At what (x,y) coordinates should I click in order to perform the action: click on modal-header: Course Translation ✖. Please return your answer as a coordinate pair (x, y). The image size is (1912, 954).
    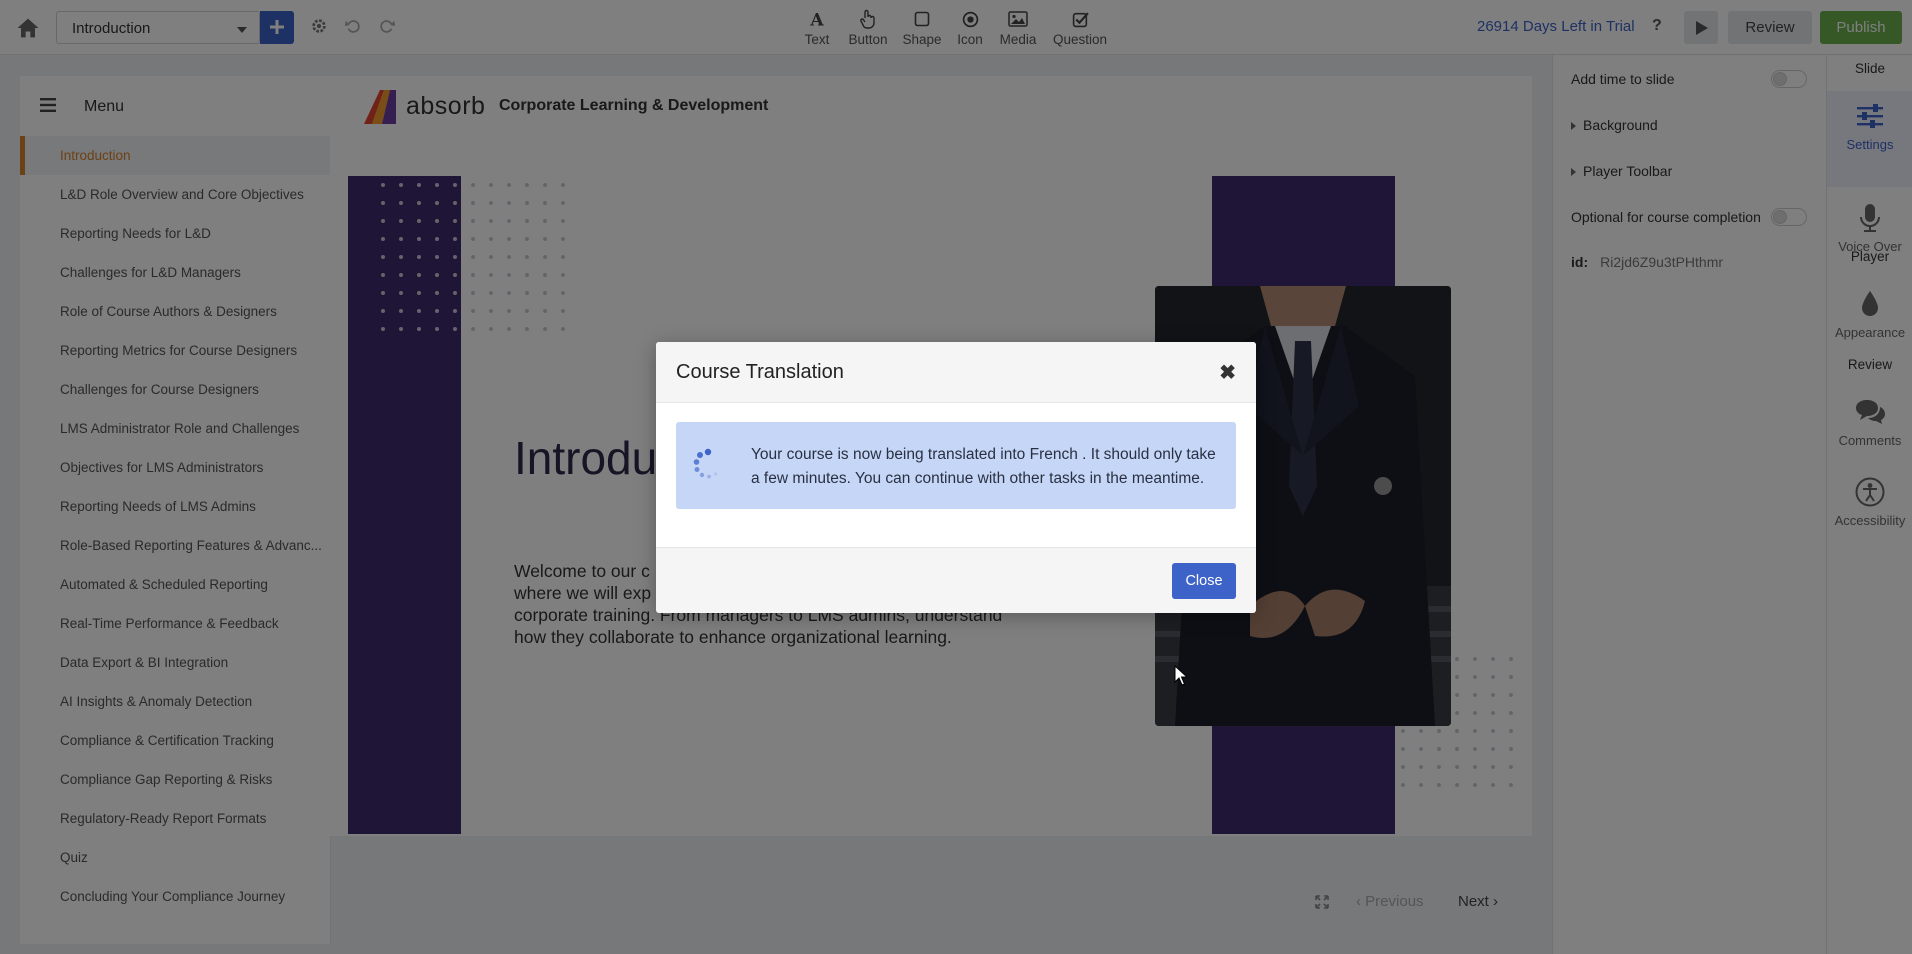
    Looking at the image, I should click on (956, 372).